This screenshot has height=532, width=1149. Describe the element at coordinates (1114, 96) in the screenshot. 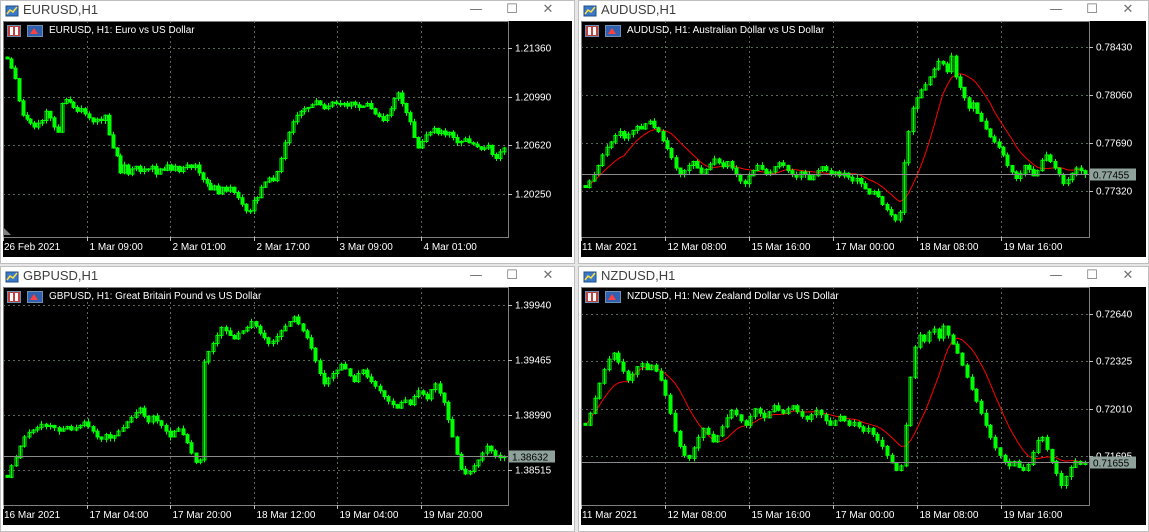

I see `price-label: 0.78060` at that location.